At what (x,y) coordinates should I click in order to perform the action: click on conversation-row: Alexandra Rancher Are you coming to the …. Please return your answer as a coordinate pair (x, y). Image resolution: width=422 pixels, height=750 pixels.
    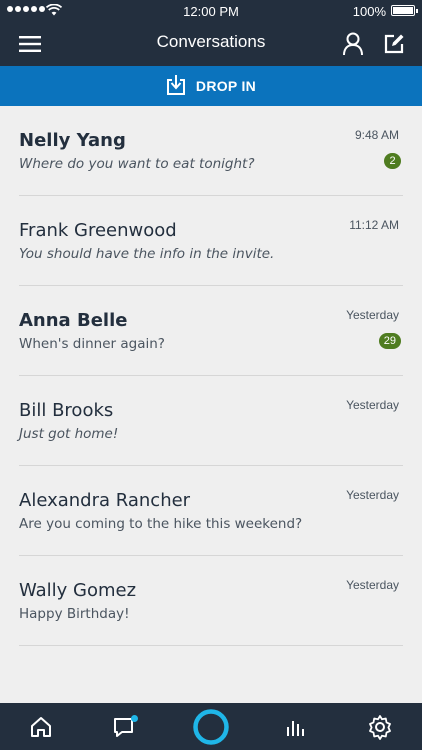
    Looking at the image, I should click on (211, 511).